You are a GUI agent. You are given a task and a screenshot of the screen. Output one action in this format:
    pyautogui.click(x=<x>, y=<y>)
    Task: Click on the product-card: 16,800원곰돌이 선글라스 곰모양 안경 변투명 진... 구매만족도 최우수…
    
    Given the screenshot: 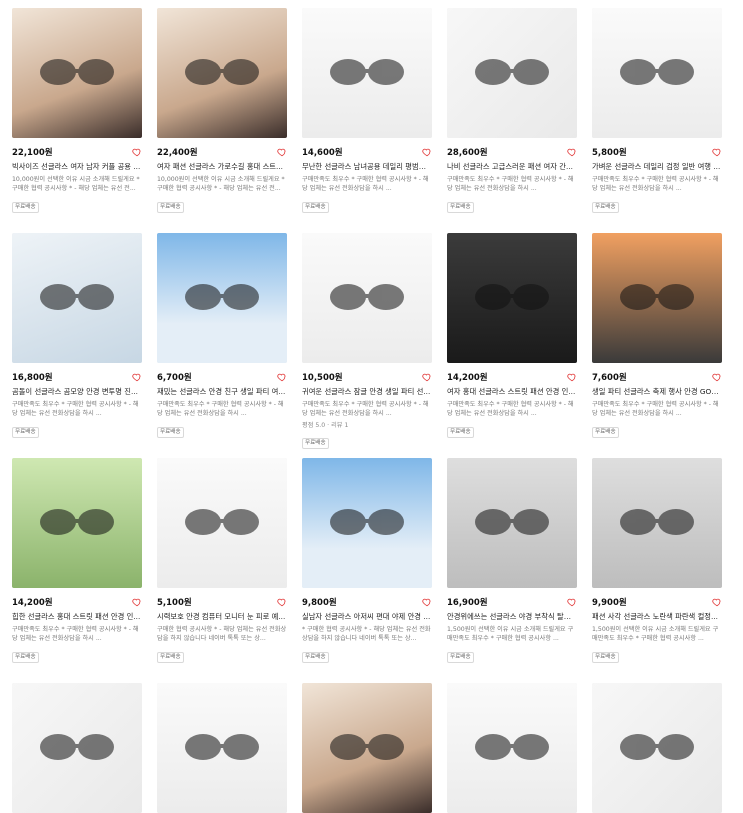 What is the action you would take?
    pyautogui.click(x=77, y=345)
    